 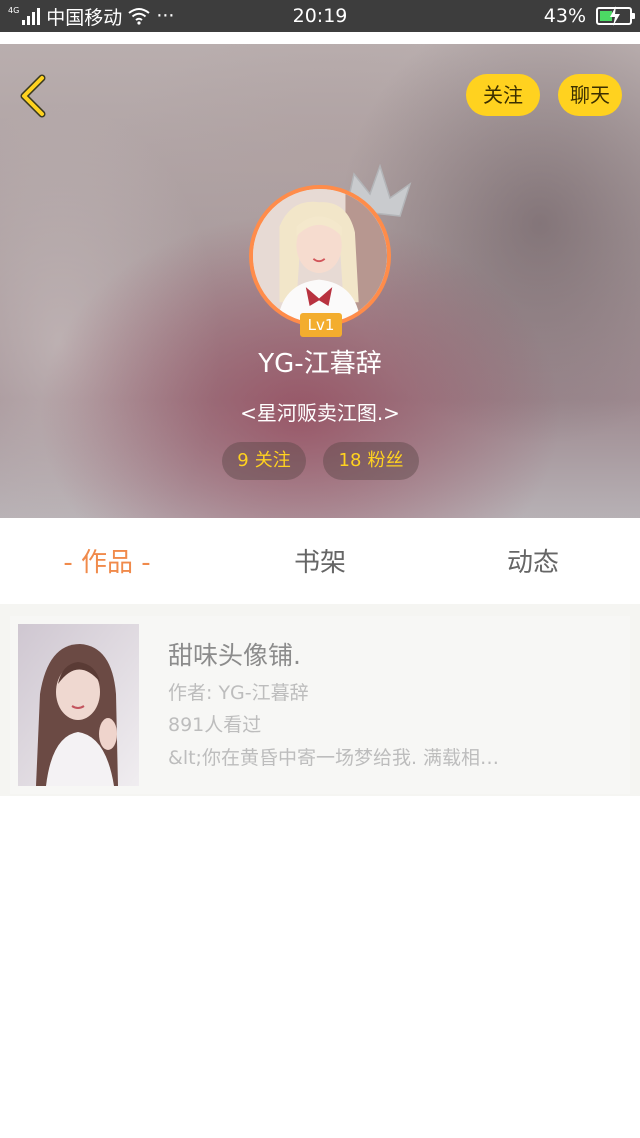 What do you see at coordinates (503, 95) in the screenshot?
I see `follow-button: 关注` at bounding box center [503, 95].